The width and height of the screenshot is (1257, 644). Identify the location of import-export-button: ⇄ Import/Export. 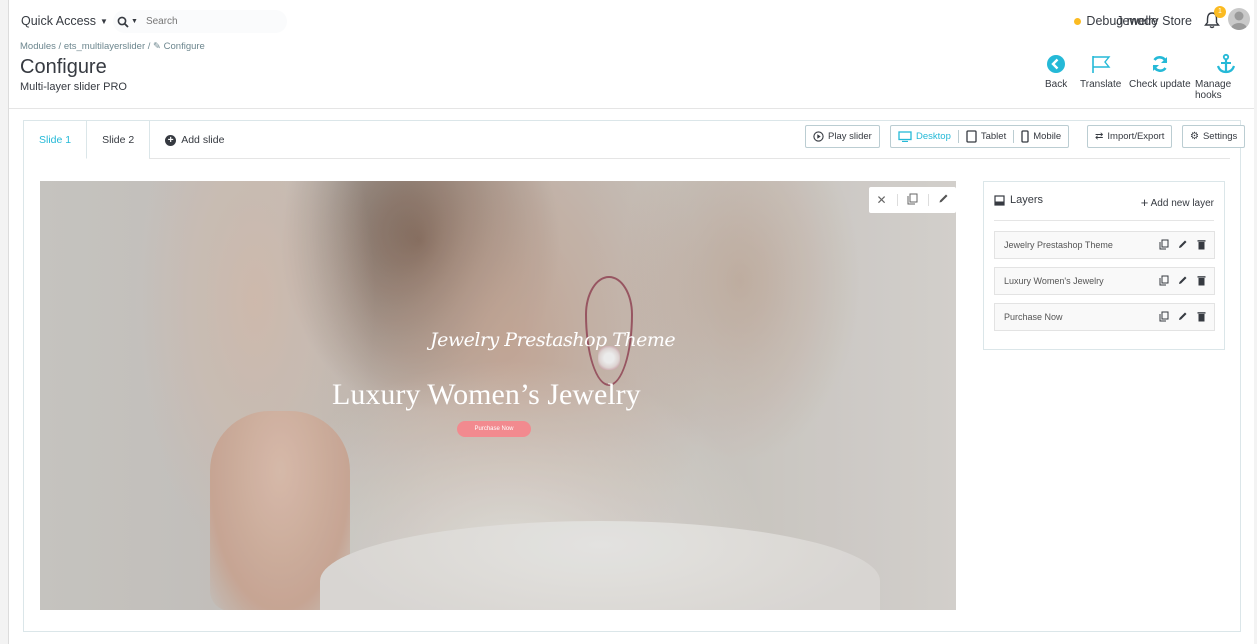
(1130, 136).